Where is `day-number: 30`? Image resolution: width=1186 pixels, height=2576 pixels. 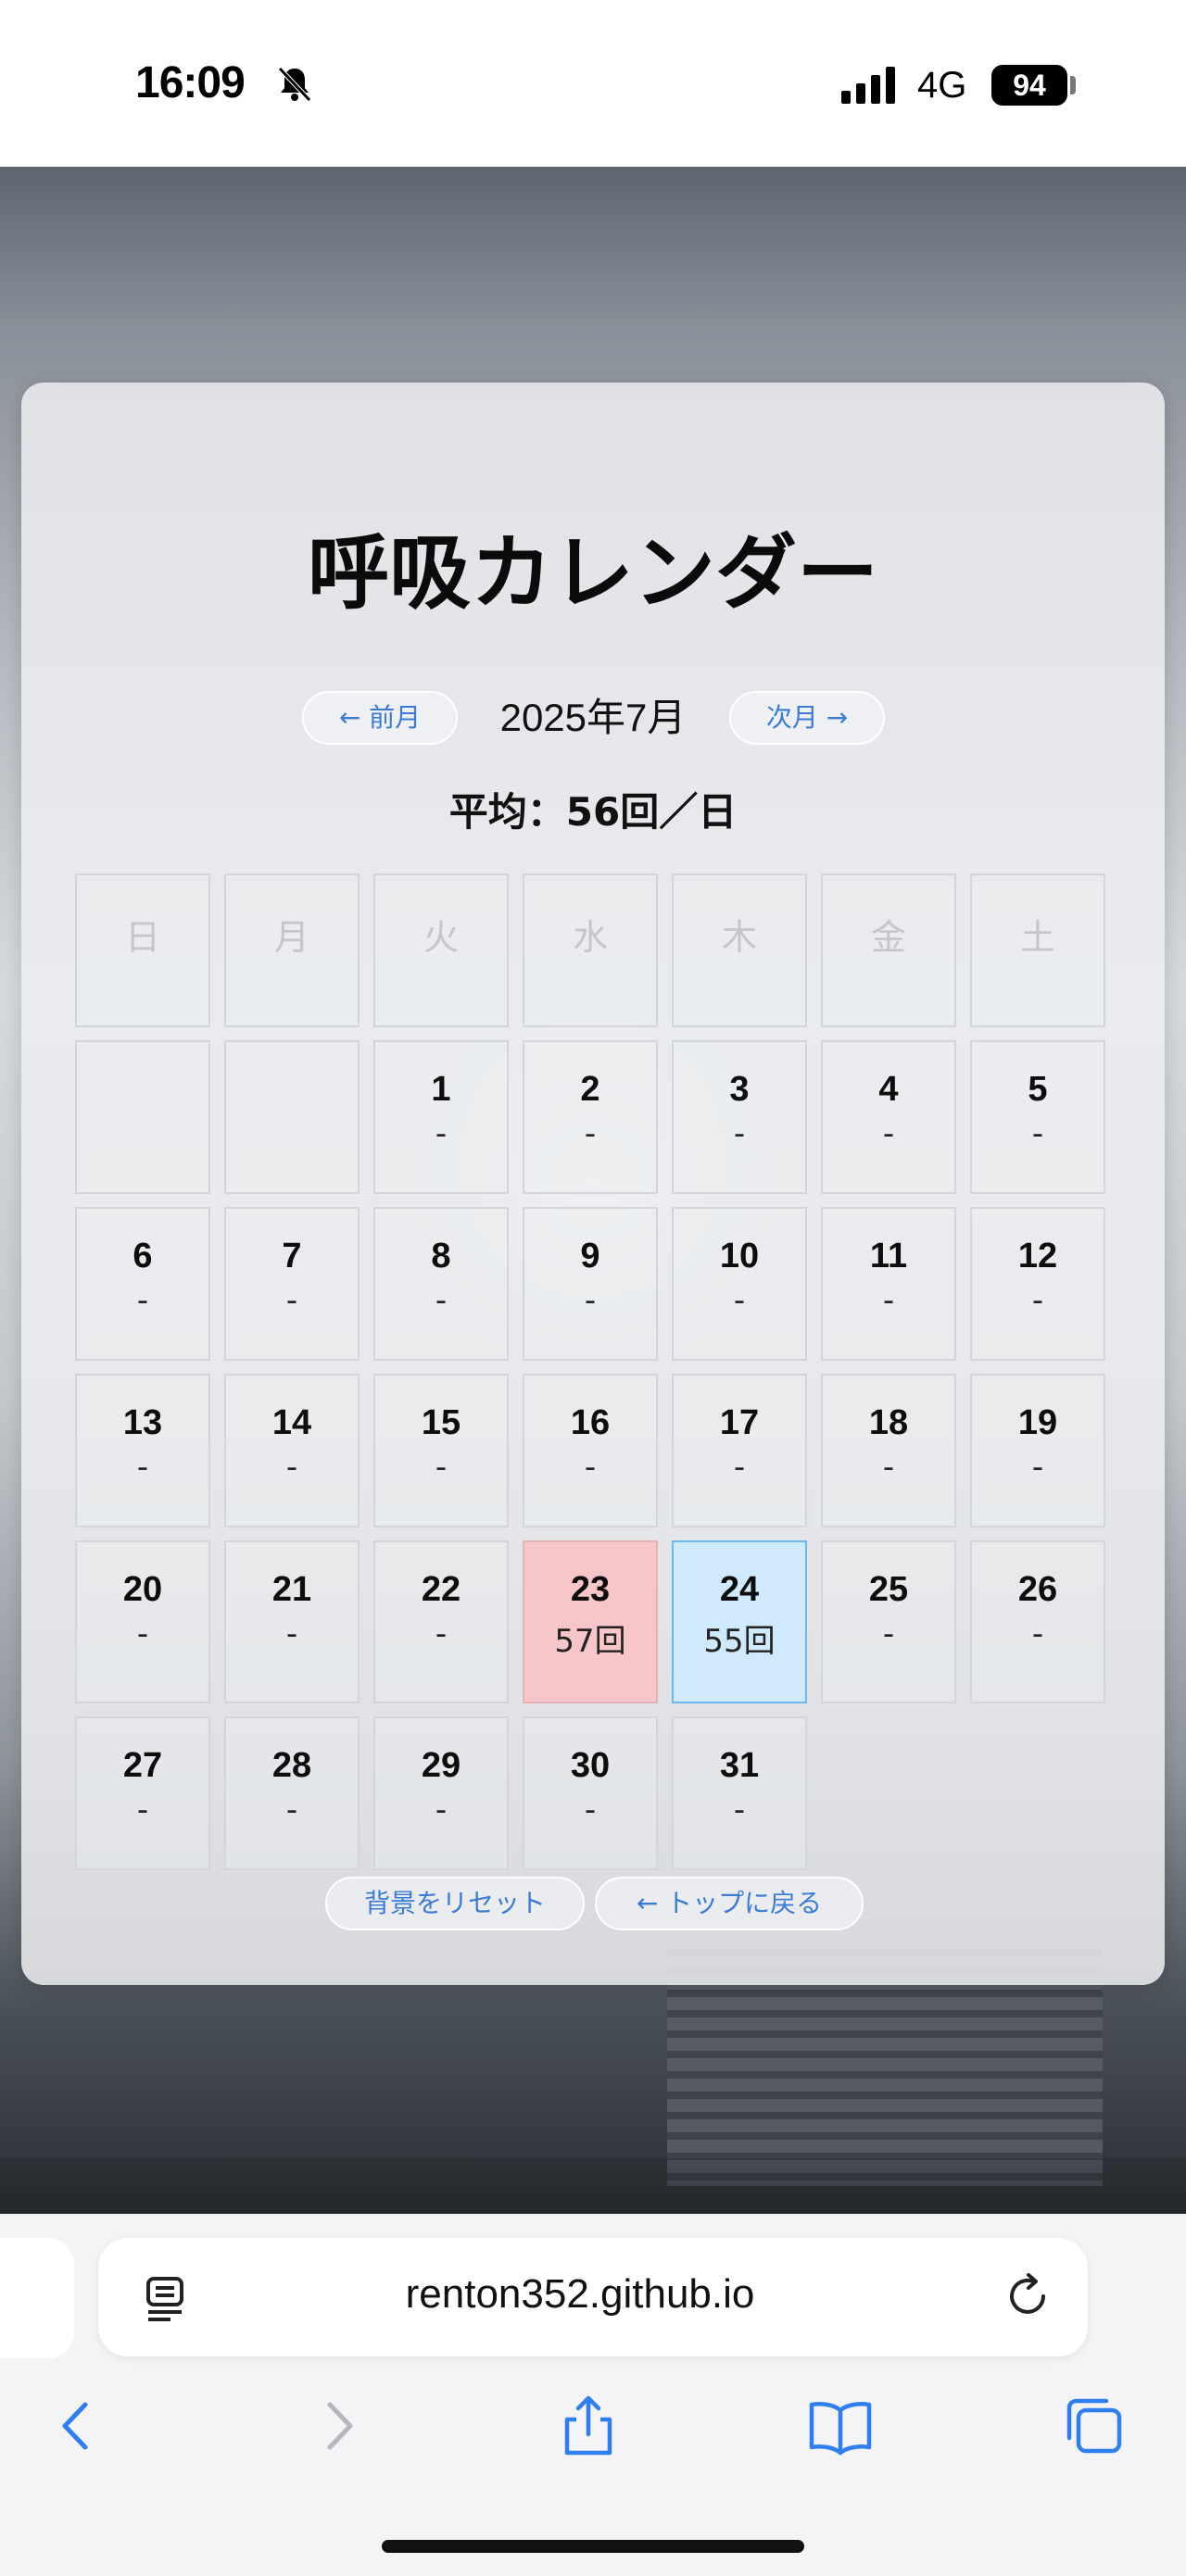 day-number: 30 is located at coordinates (590, 1765).